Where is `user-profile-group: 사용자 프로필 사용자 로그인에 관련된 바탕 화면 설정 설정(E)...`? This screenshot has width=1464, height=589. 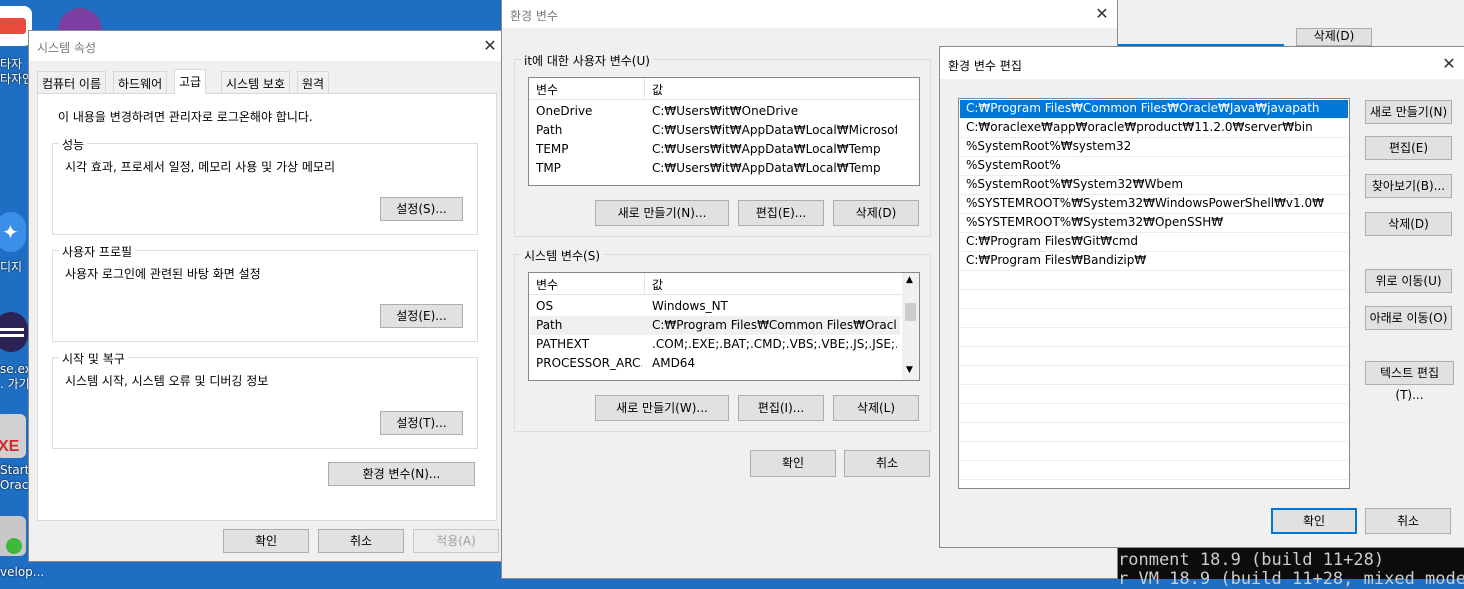
user-profile-group: 사용자 프로필 사용자 로그인에 관련된 바탕 화면 설정 설정(E)... is located at coordinates (265, 292).